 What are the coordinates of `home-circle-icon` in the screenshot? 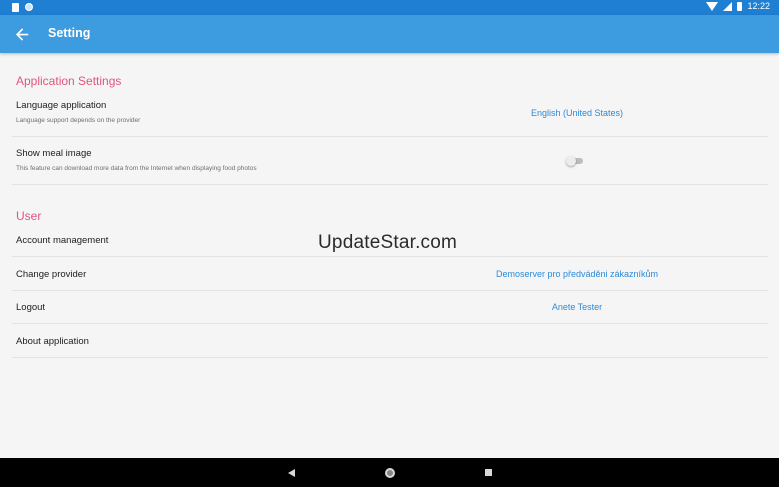 It's located at (390, 472).